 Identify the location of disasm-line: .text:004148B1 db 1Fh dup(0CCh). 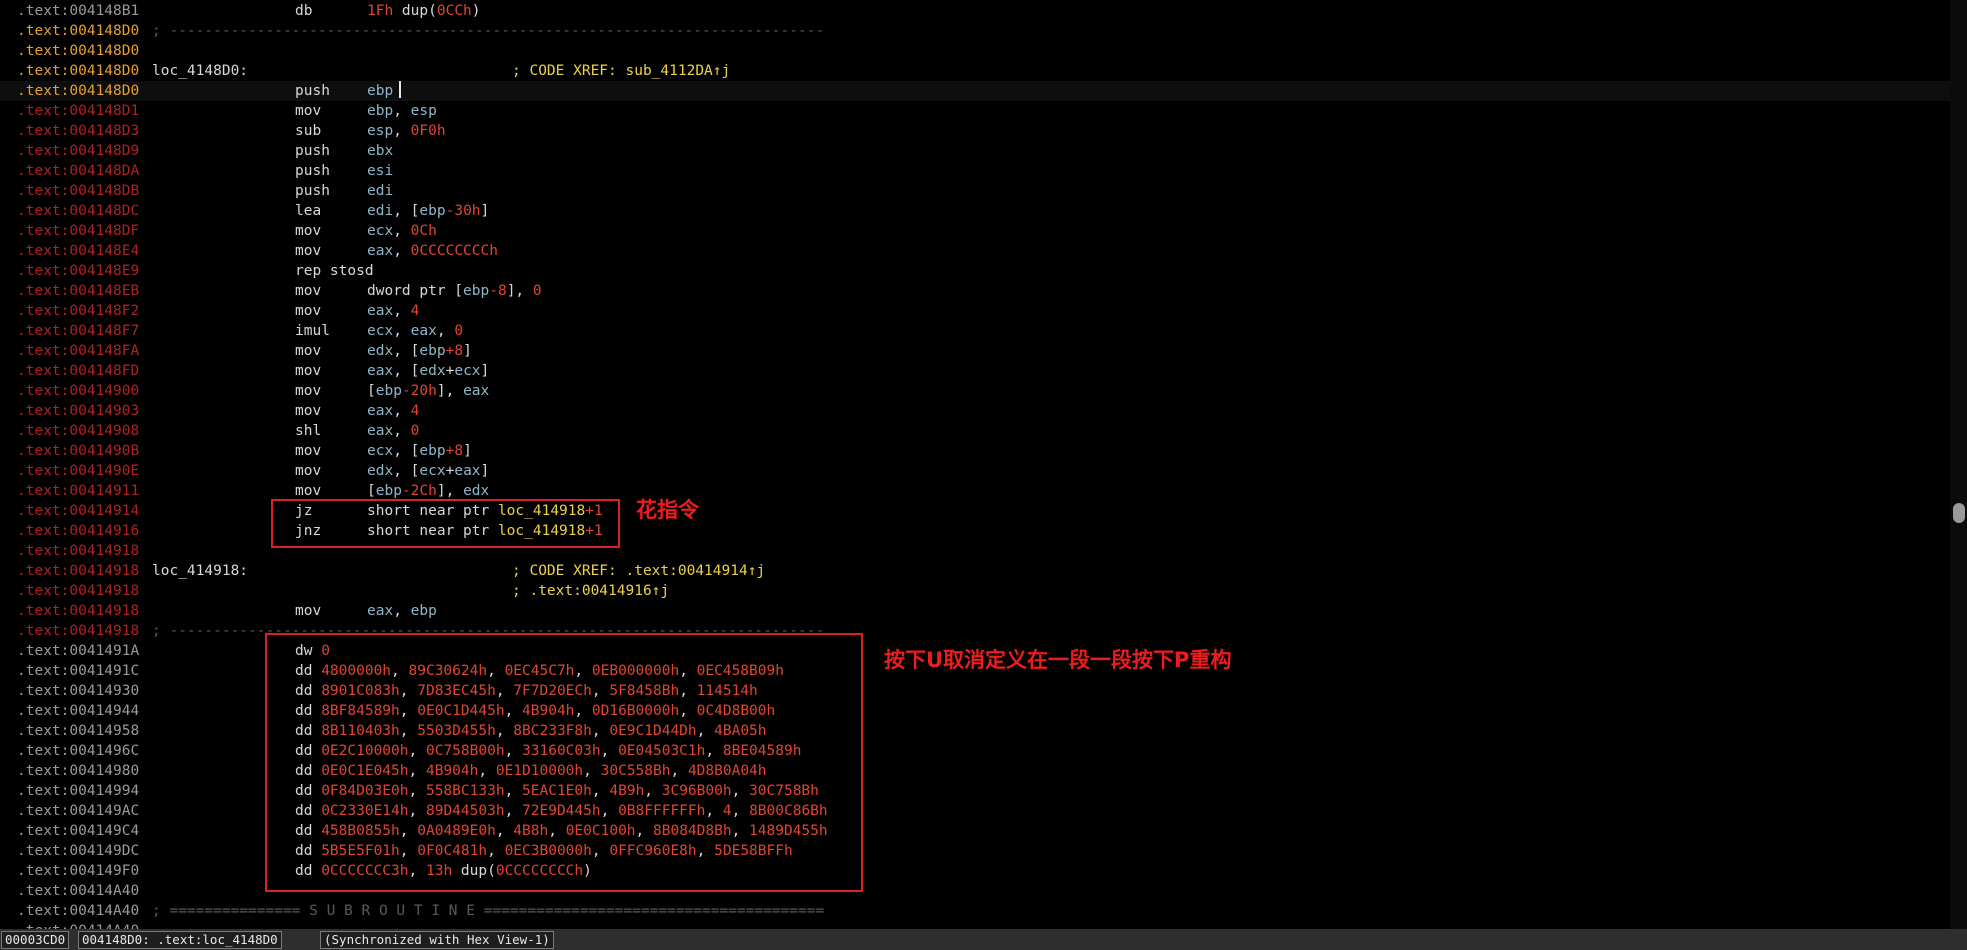
(975, 11).